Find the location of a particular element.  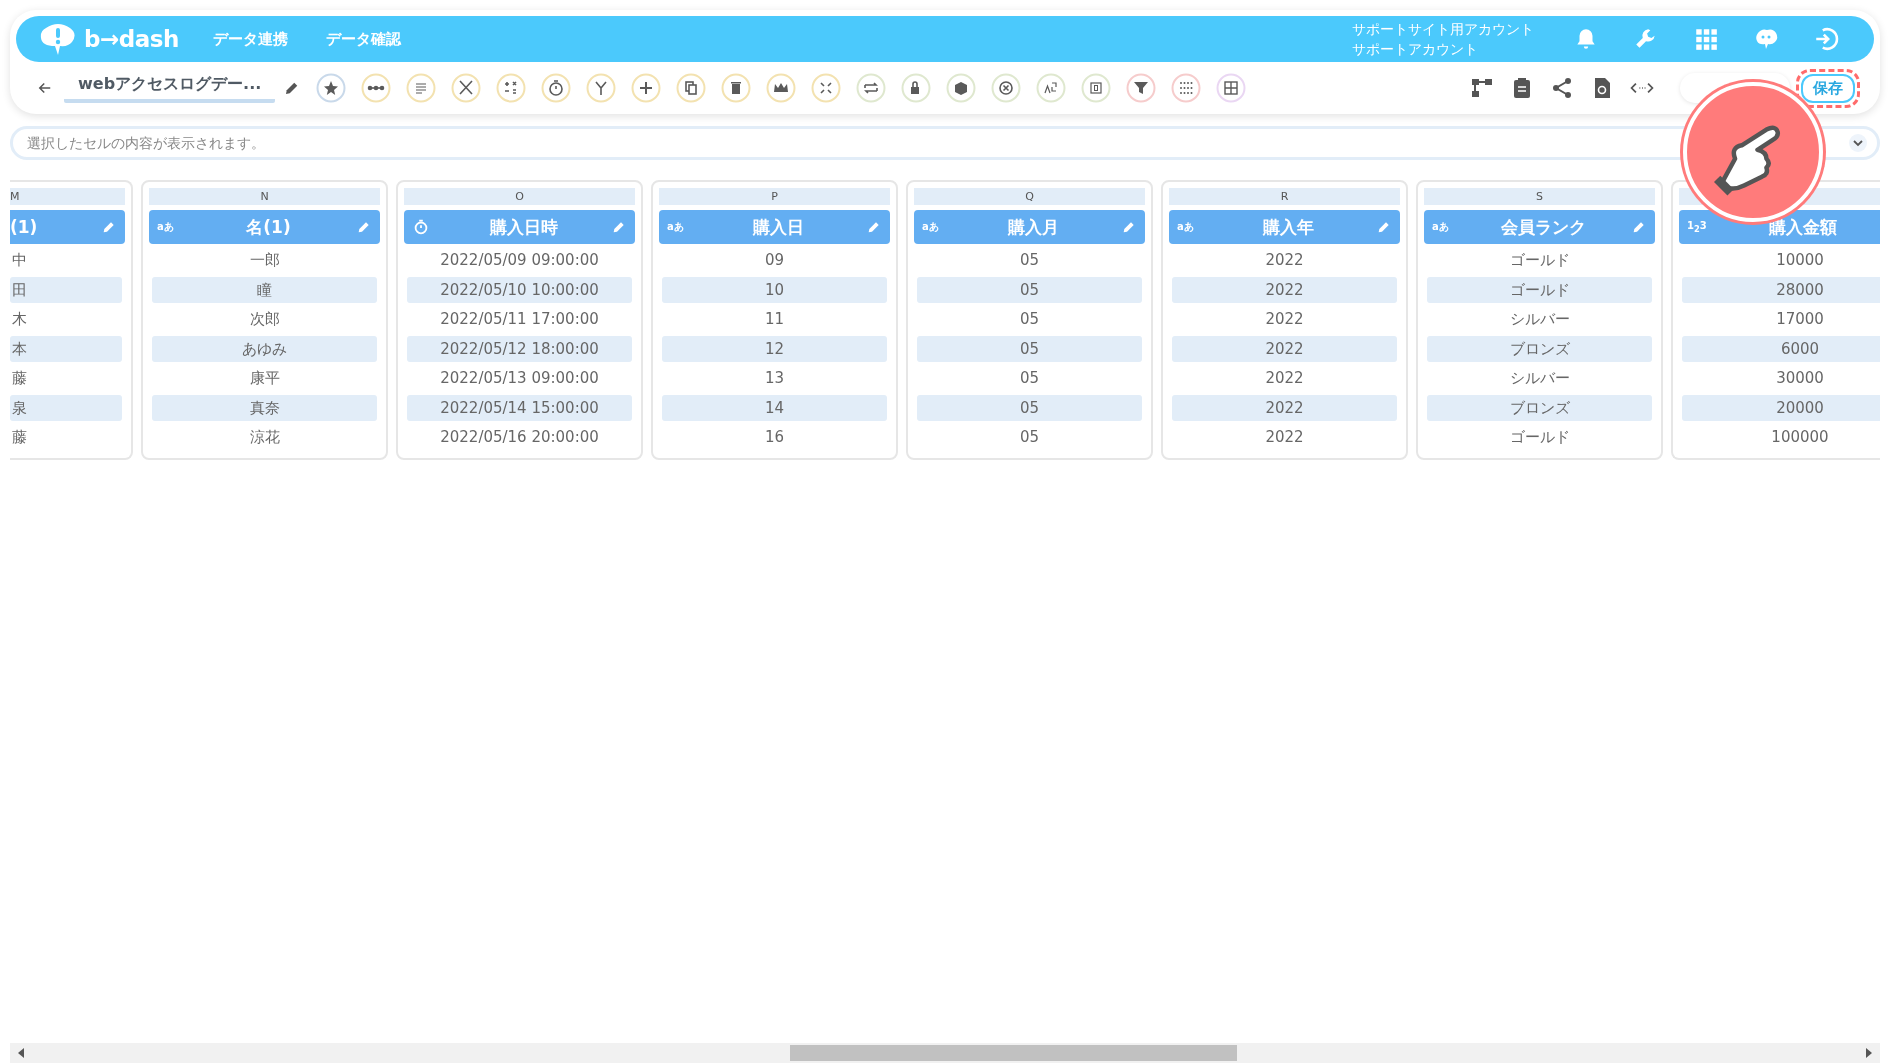

column-header: aあ 購入年 is located at coordinates (1284, 227).